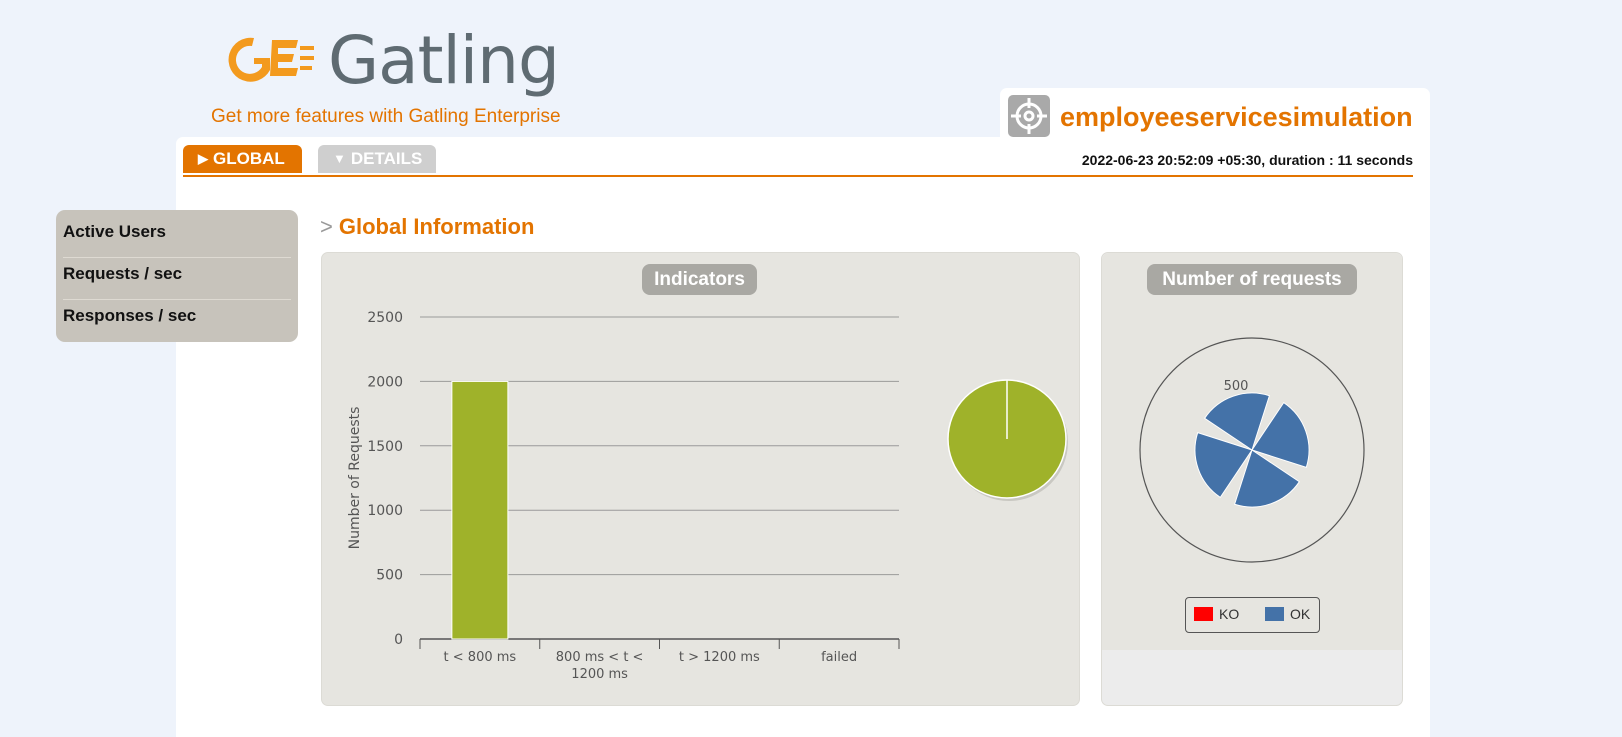 This screenshot has height=737, width=1622. I want to click on y-tick-label: 2000, so click(385, 382).